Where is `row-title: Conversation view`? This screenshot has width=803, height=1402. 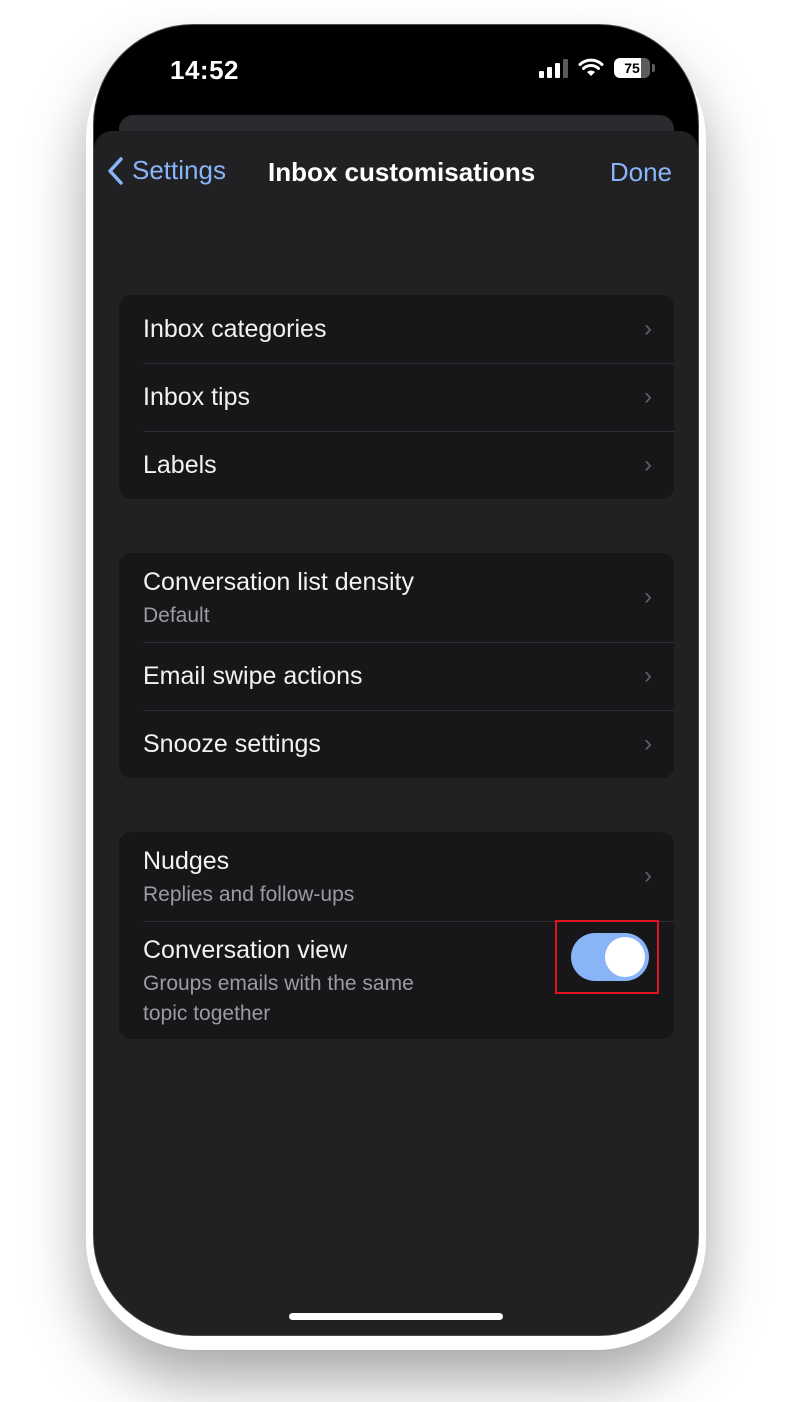 row-title: Conversation view is located at coordinates (245, 950).